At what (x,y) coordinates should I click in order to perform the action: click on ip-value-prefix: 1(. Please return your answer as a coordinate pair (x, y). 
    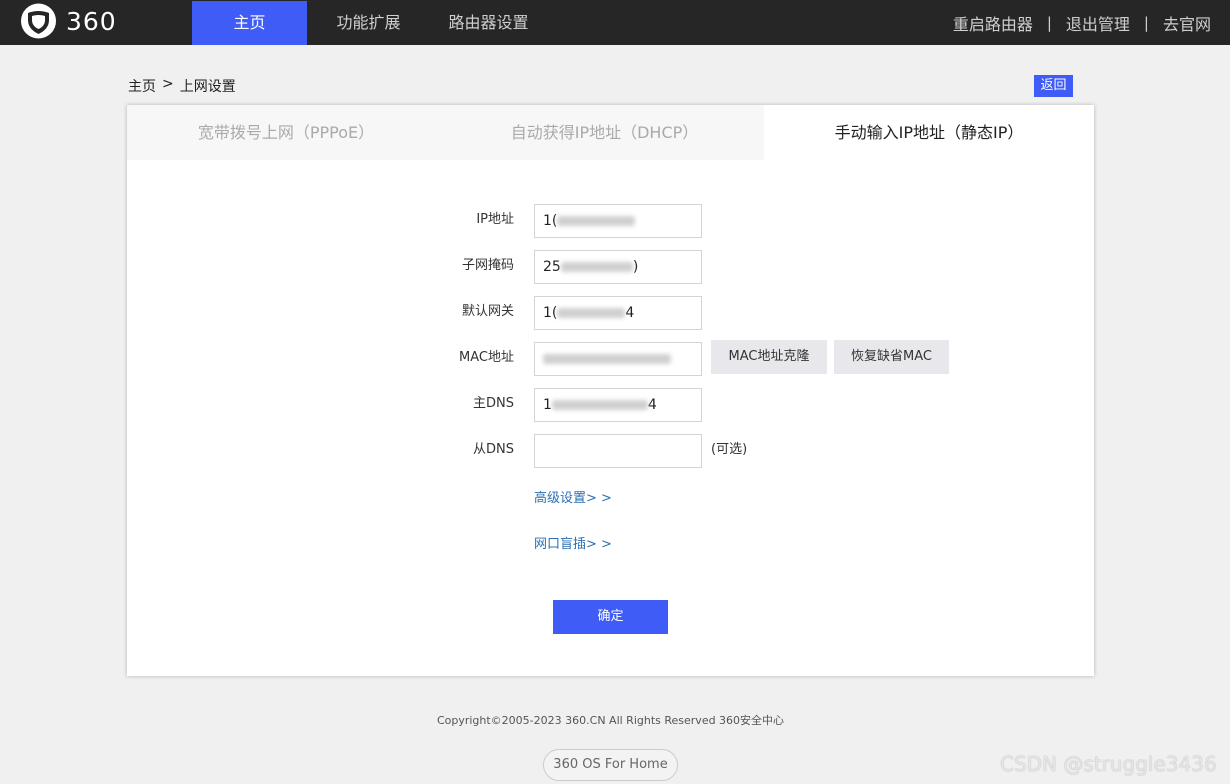
    Looking at the image, I should click on (550, 221).